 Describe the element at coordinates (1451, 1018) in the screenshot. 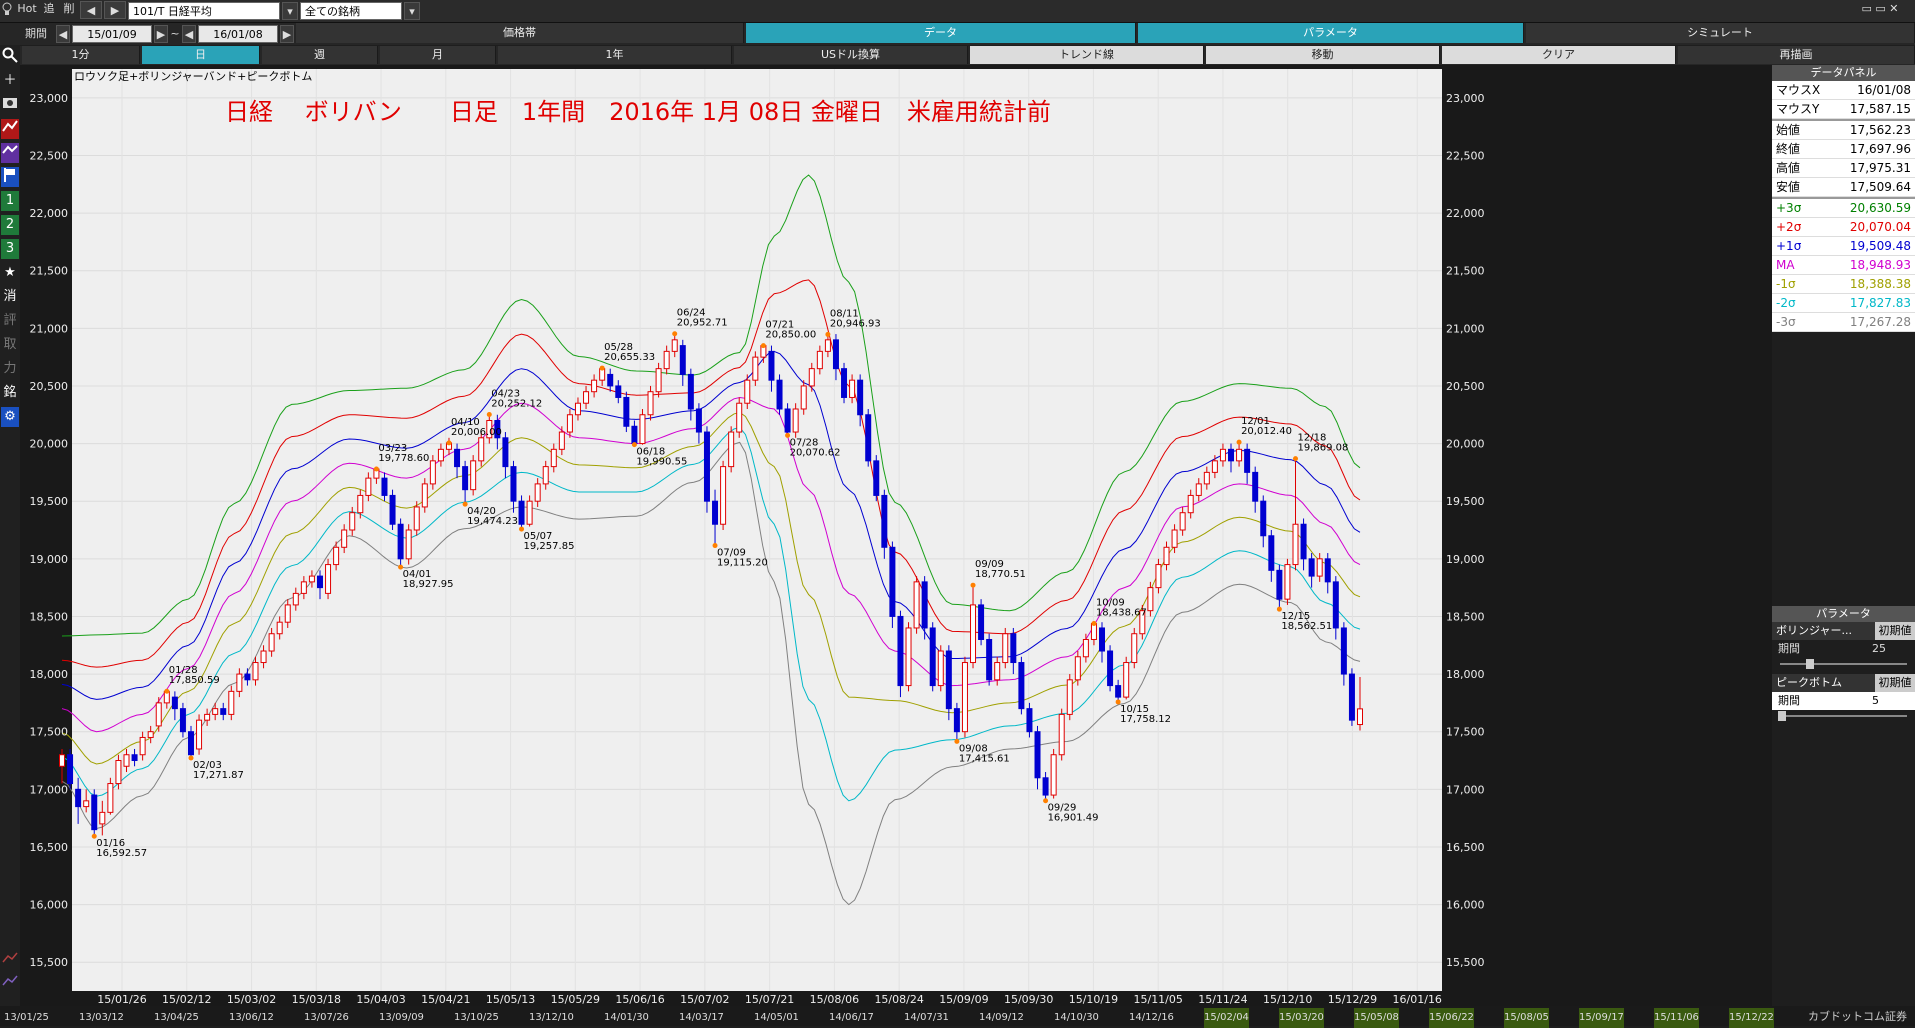

I see `bottom-date-label: 15/06/22` at that location.